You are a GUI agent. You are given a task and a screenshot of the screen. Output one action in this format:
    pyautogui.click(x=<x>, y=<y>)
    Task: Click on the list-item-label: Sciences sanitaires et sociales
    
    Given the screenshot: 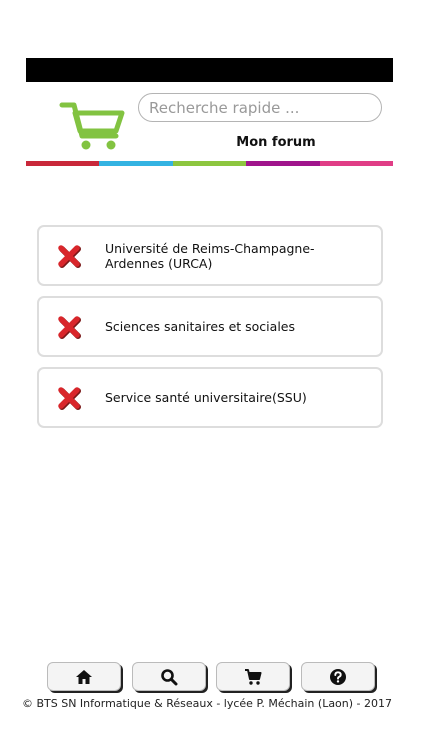 What is the action you would take?
    pyautogui.click(x=200, y=326)
    